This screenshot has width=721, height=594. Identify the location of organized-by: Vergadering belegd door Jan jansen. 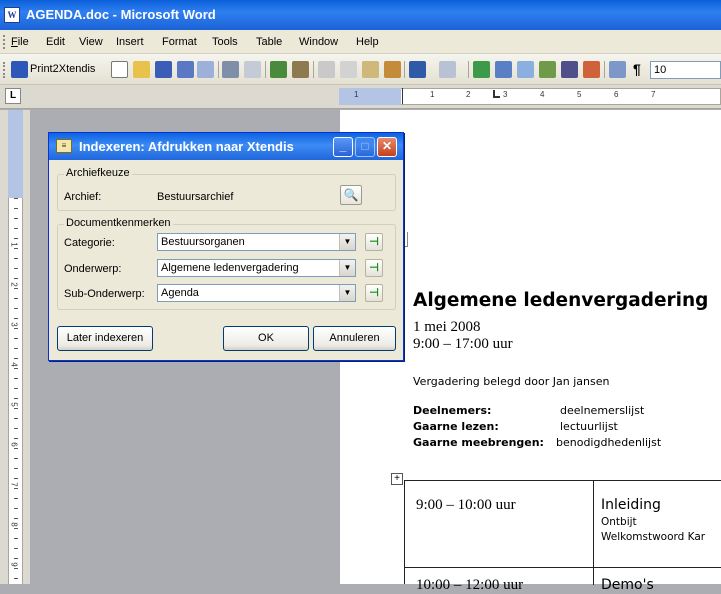
(511, 381).